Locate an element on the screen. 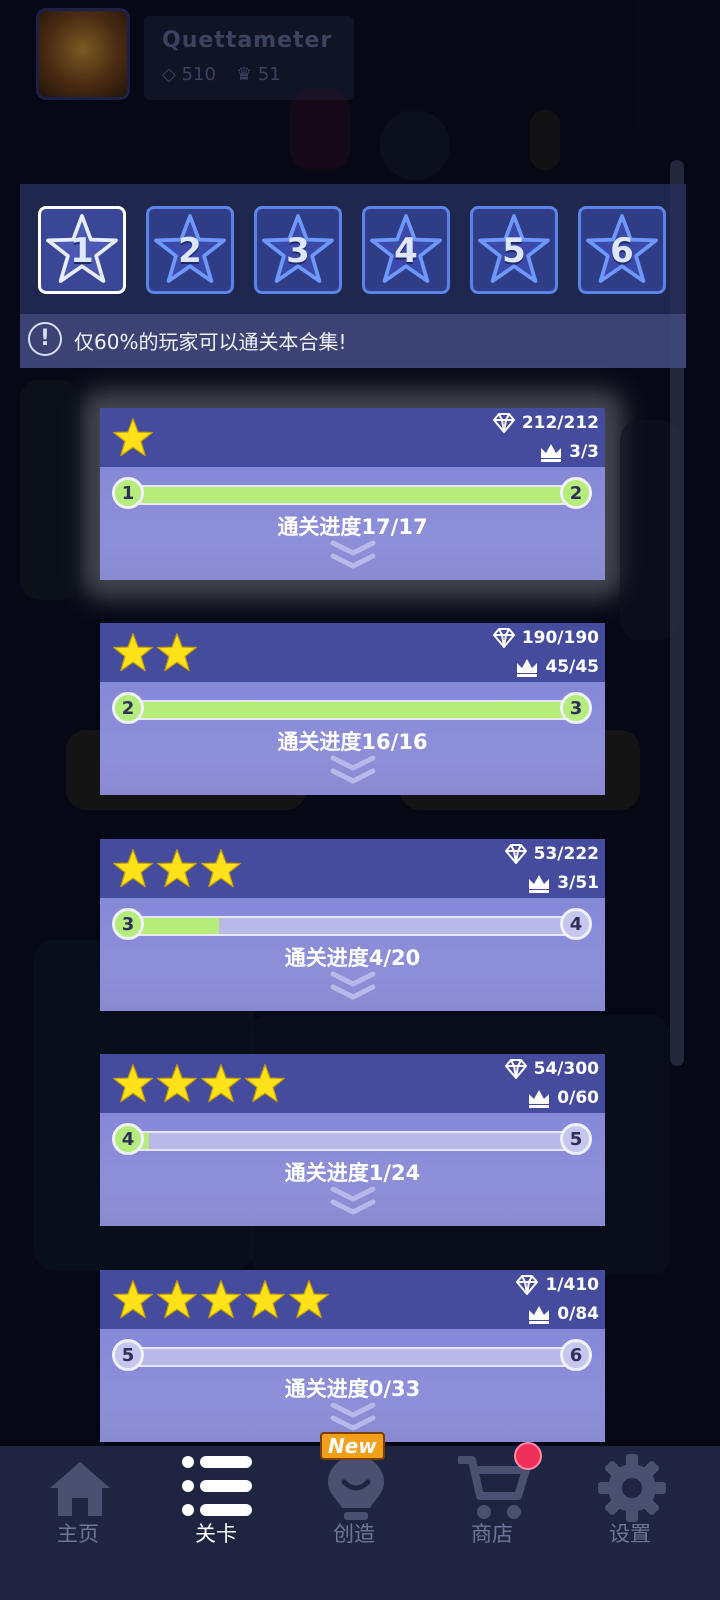 This screenshot has width=720, height=1600. collection-tab-1: 1 is located at coordinates (82, 250).